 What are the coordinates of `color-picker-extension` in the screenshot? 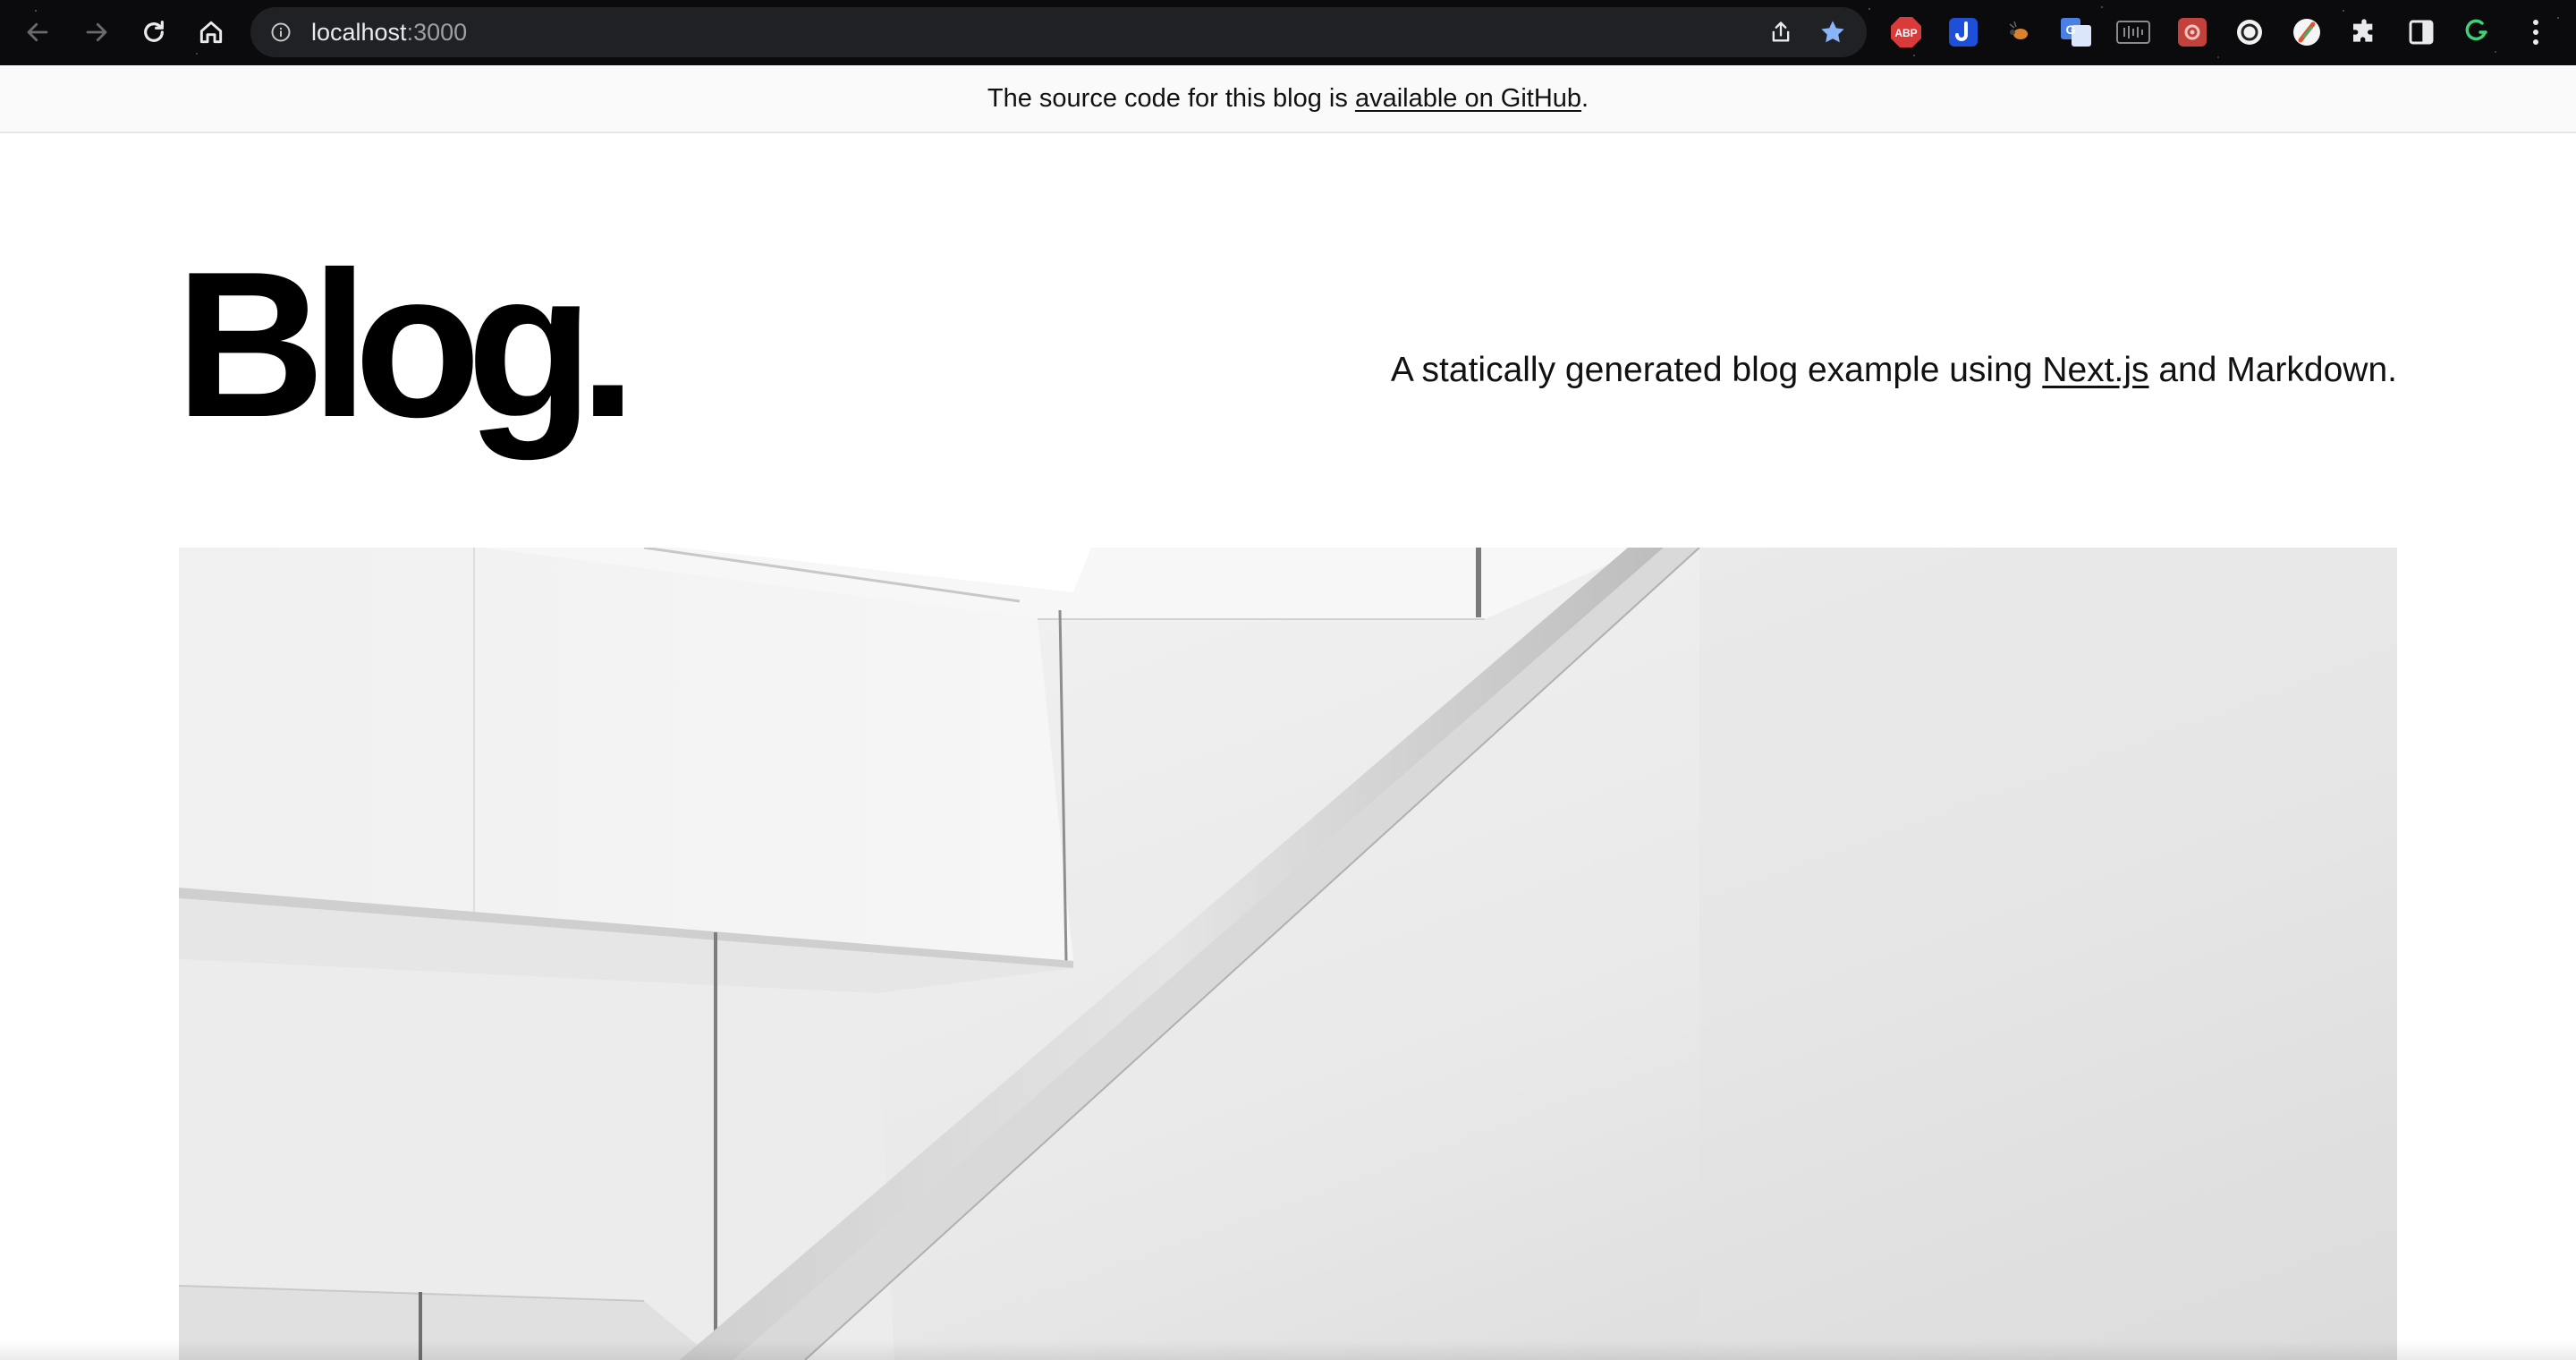 It's located at (2307, 32).